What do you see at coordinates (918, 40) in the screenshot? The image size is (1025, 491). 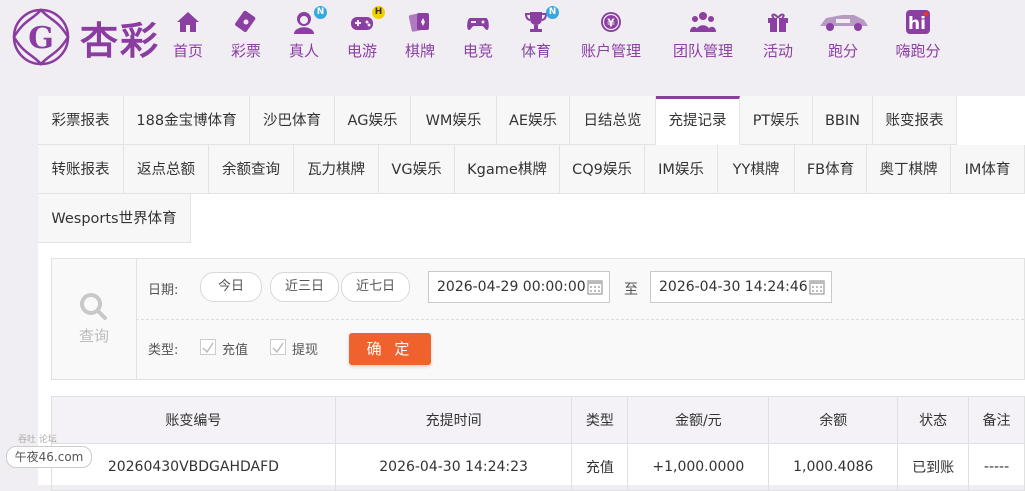 I see `nav-hi-run-score: hi 嗨跑分` at bounding box center [918, 40].